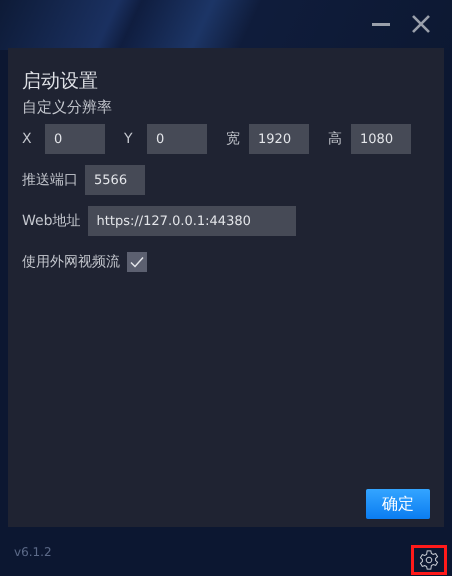 This screenshot has width=452, height=576. What do you see at coordinates (381, 139) in the screenshot?
I see `input-field: 1080` at bounding box center [381, 139].